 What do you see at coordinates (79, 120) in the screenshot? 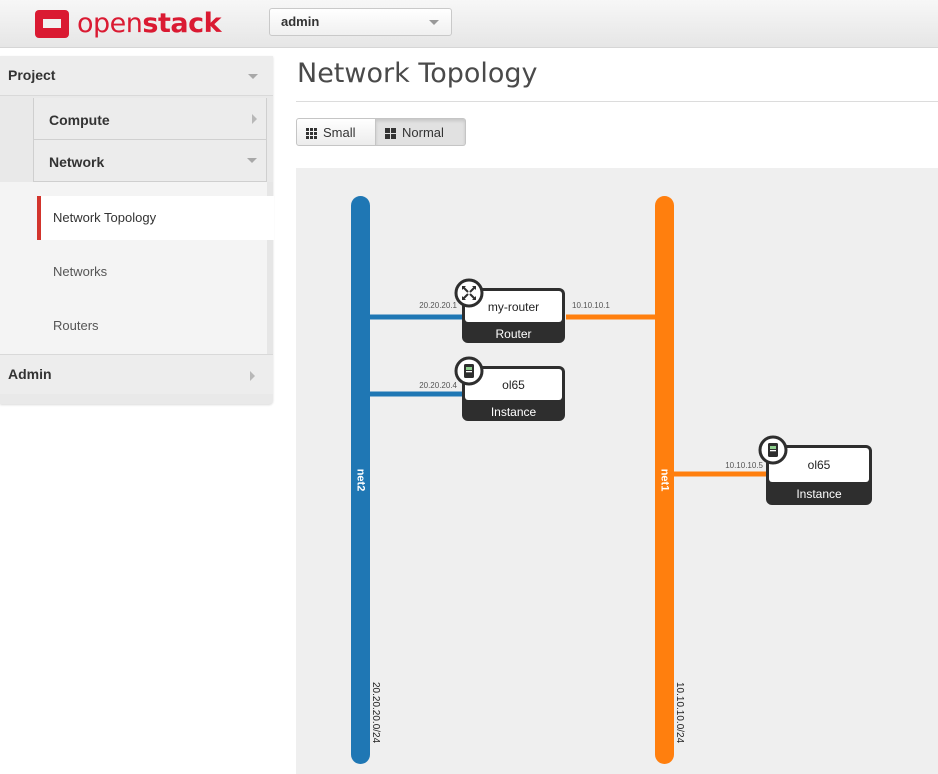
I see `panel-group-compute-label: Compute` at bounding box center [79, 120].